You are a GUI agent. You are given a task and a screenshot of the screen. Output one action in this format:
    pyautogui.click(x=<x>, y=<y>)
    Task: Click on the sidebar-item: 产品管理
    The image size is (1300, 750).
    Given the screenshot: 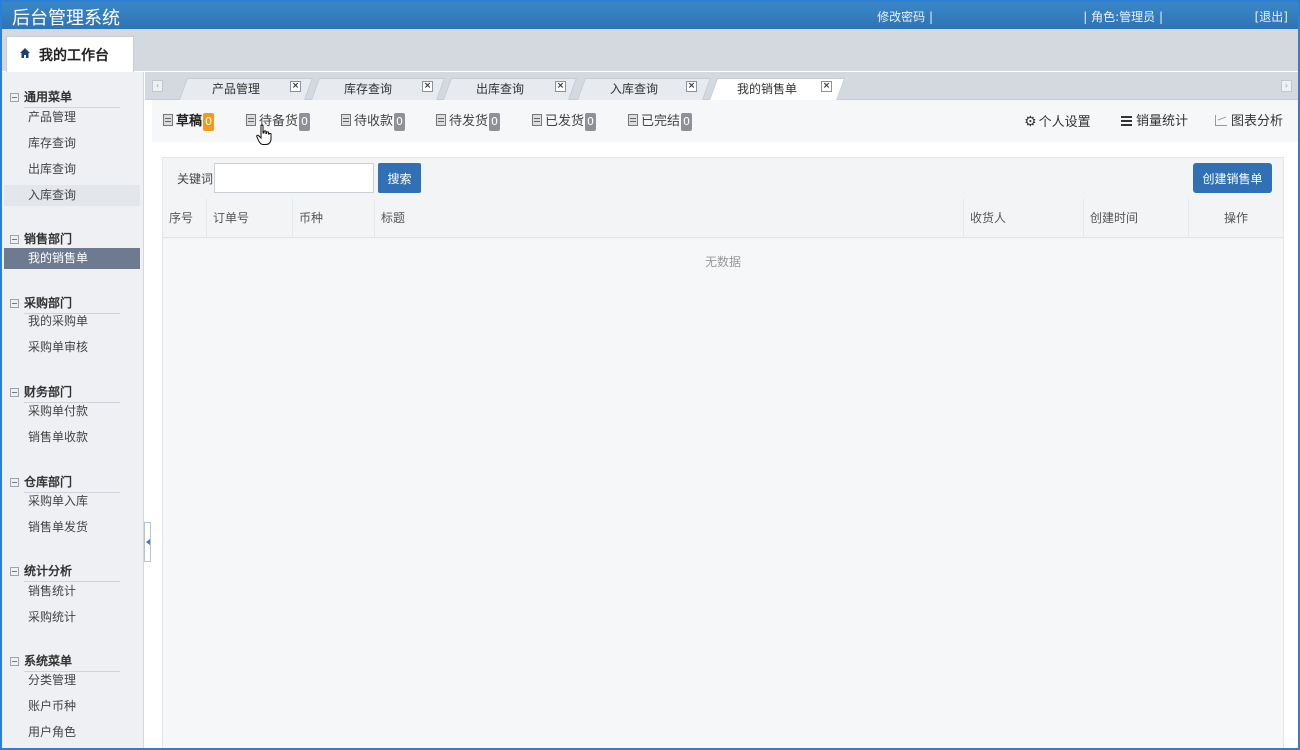 What is the action you would take?
    pyautogui.click(x=72, y=117)
    